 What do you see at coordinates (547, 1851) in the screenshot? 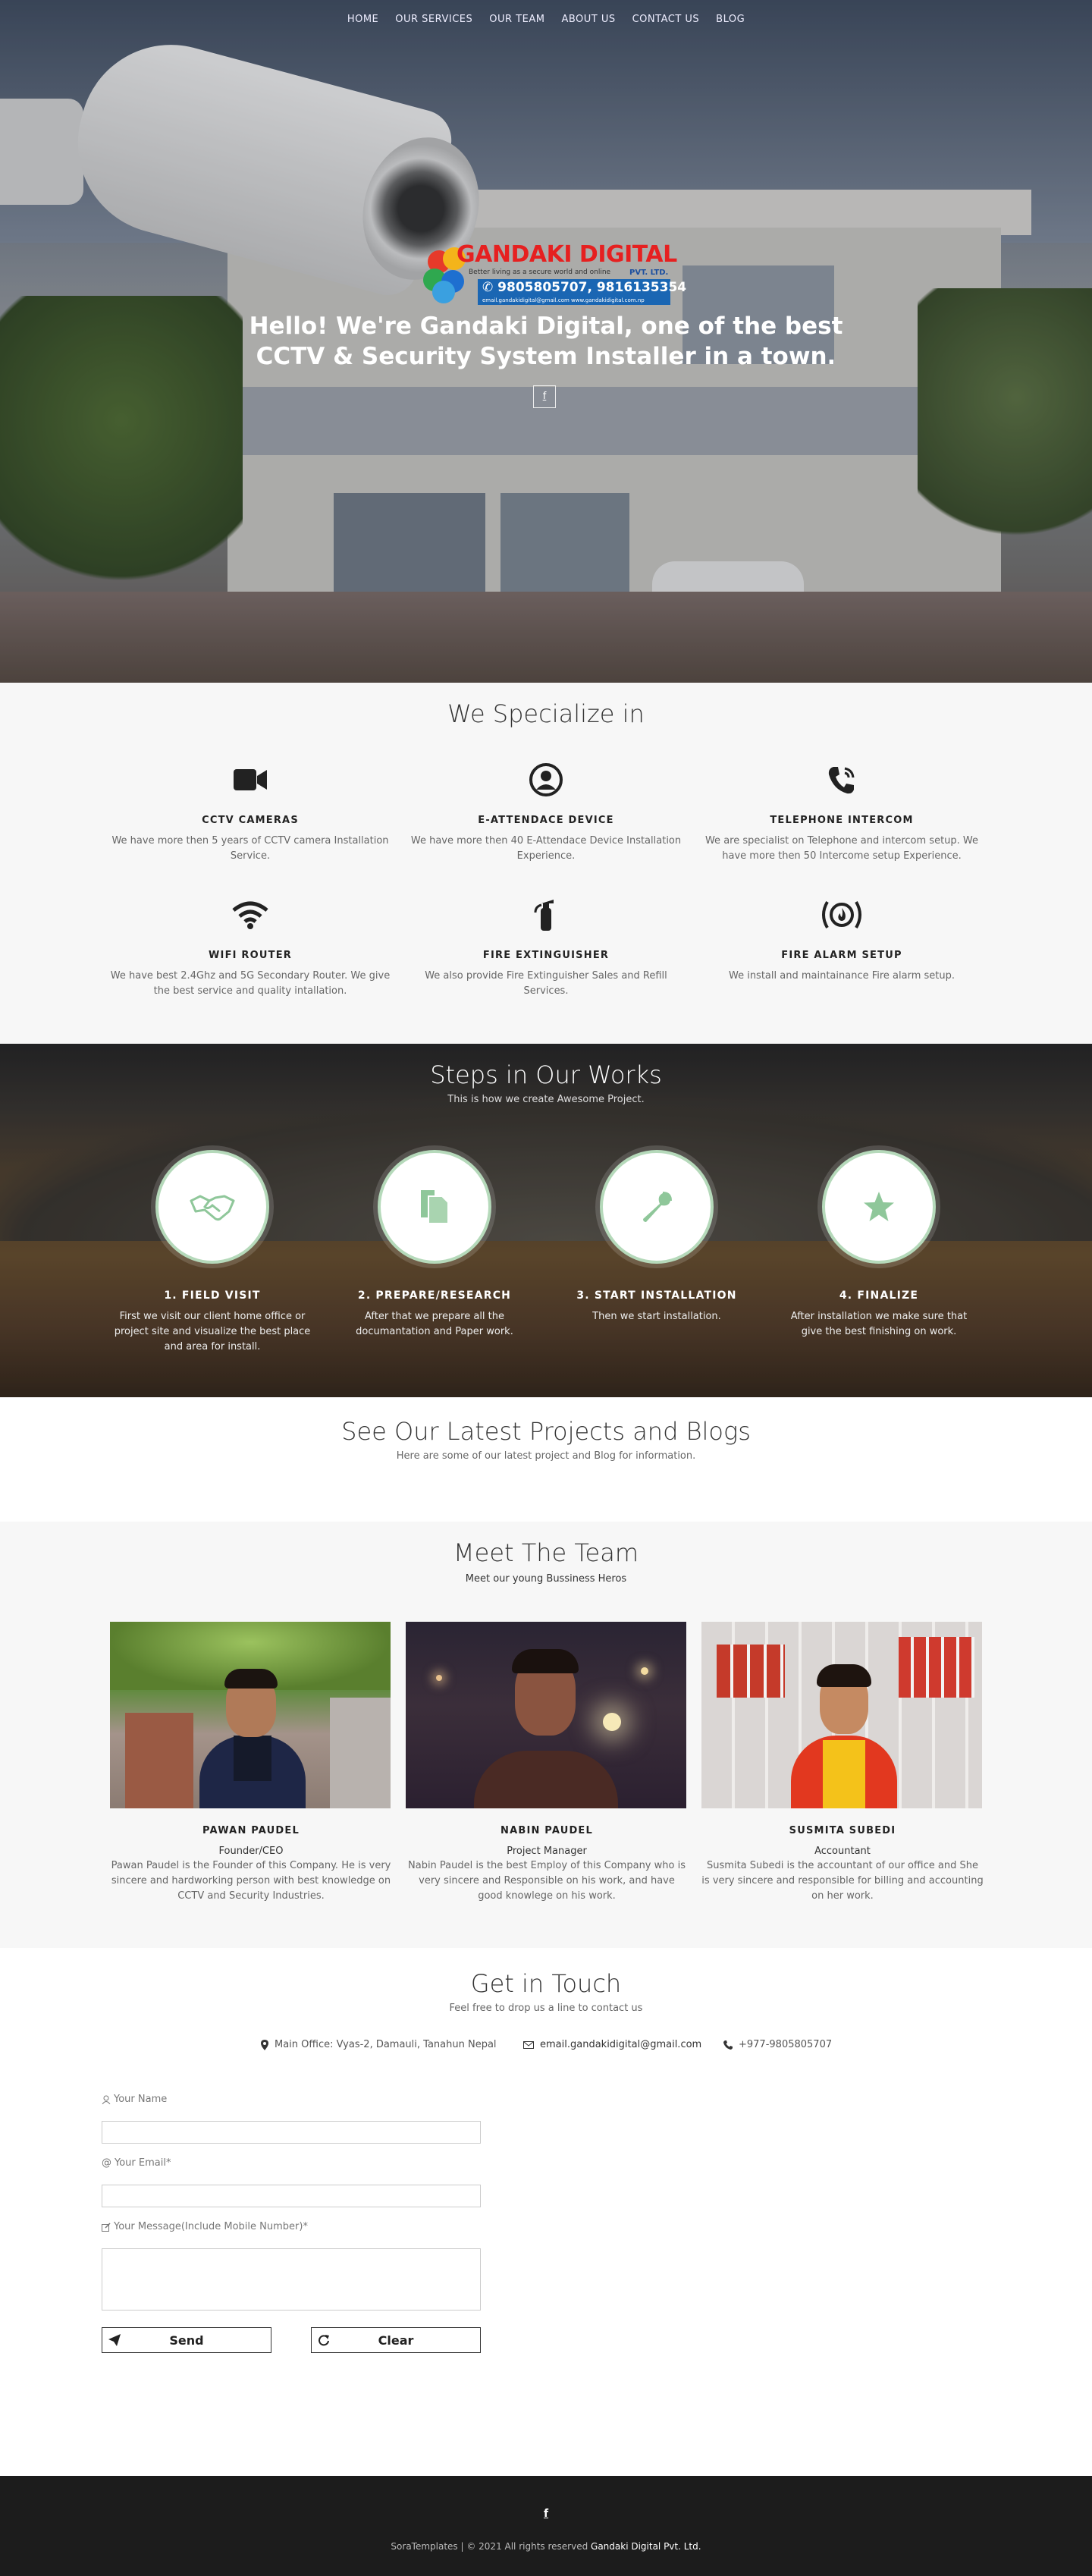
I see `member-role: Project Manager` at bounding box center [547, 1851].